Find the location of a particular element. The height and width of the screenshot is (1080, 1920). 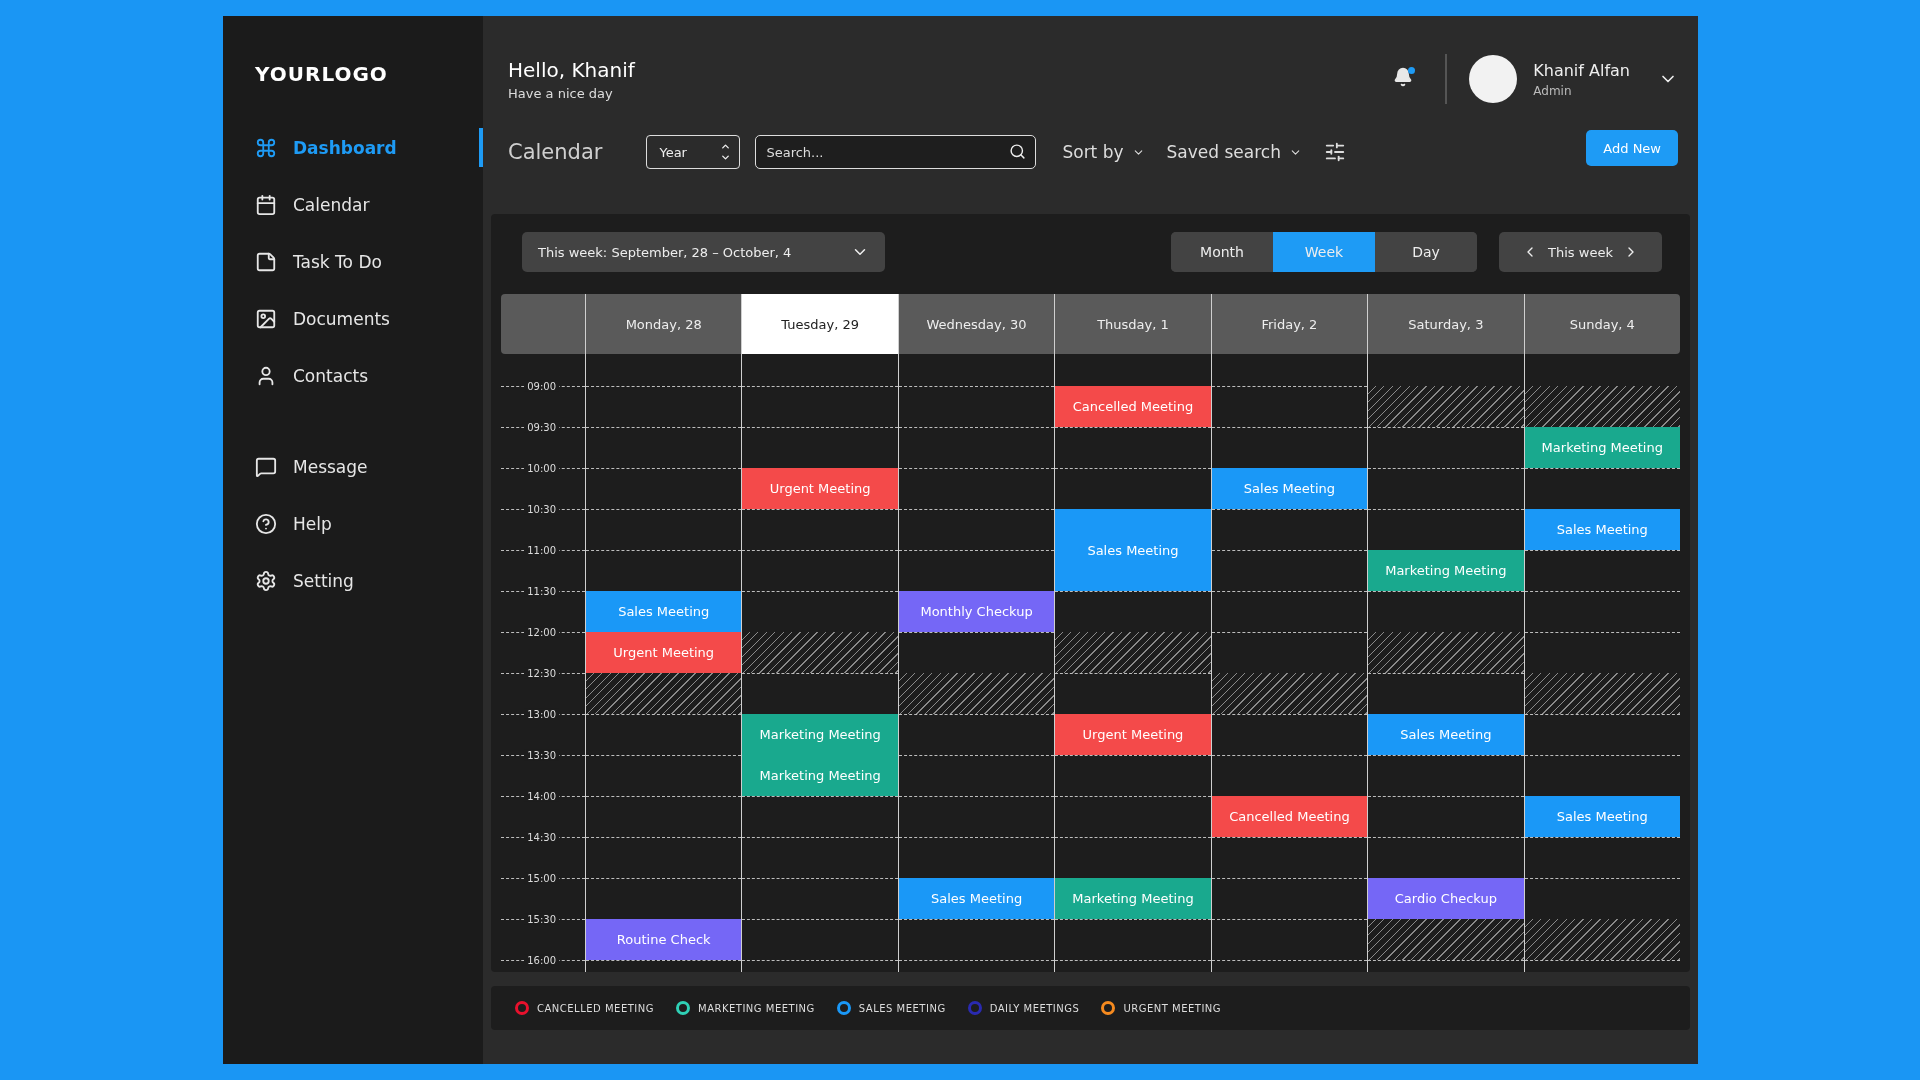

bell-icon is located at coordinates (1403, 77).